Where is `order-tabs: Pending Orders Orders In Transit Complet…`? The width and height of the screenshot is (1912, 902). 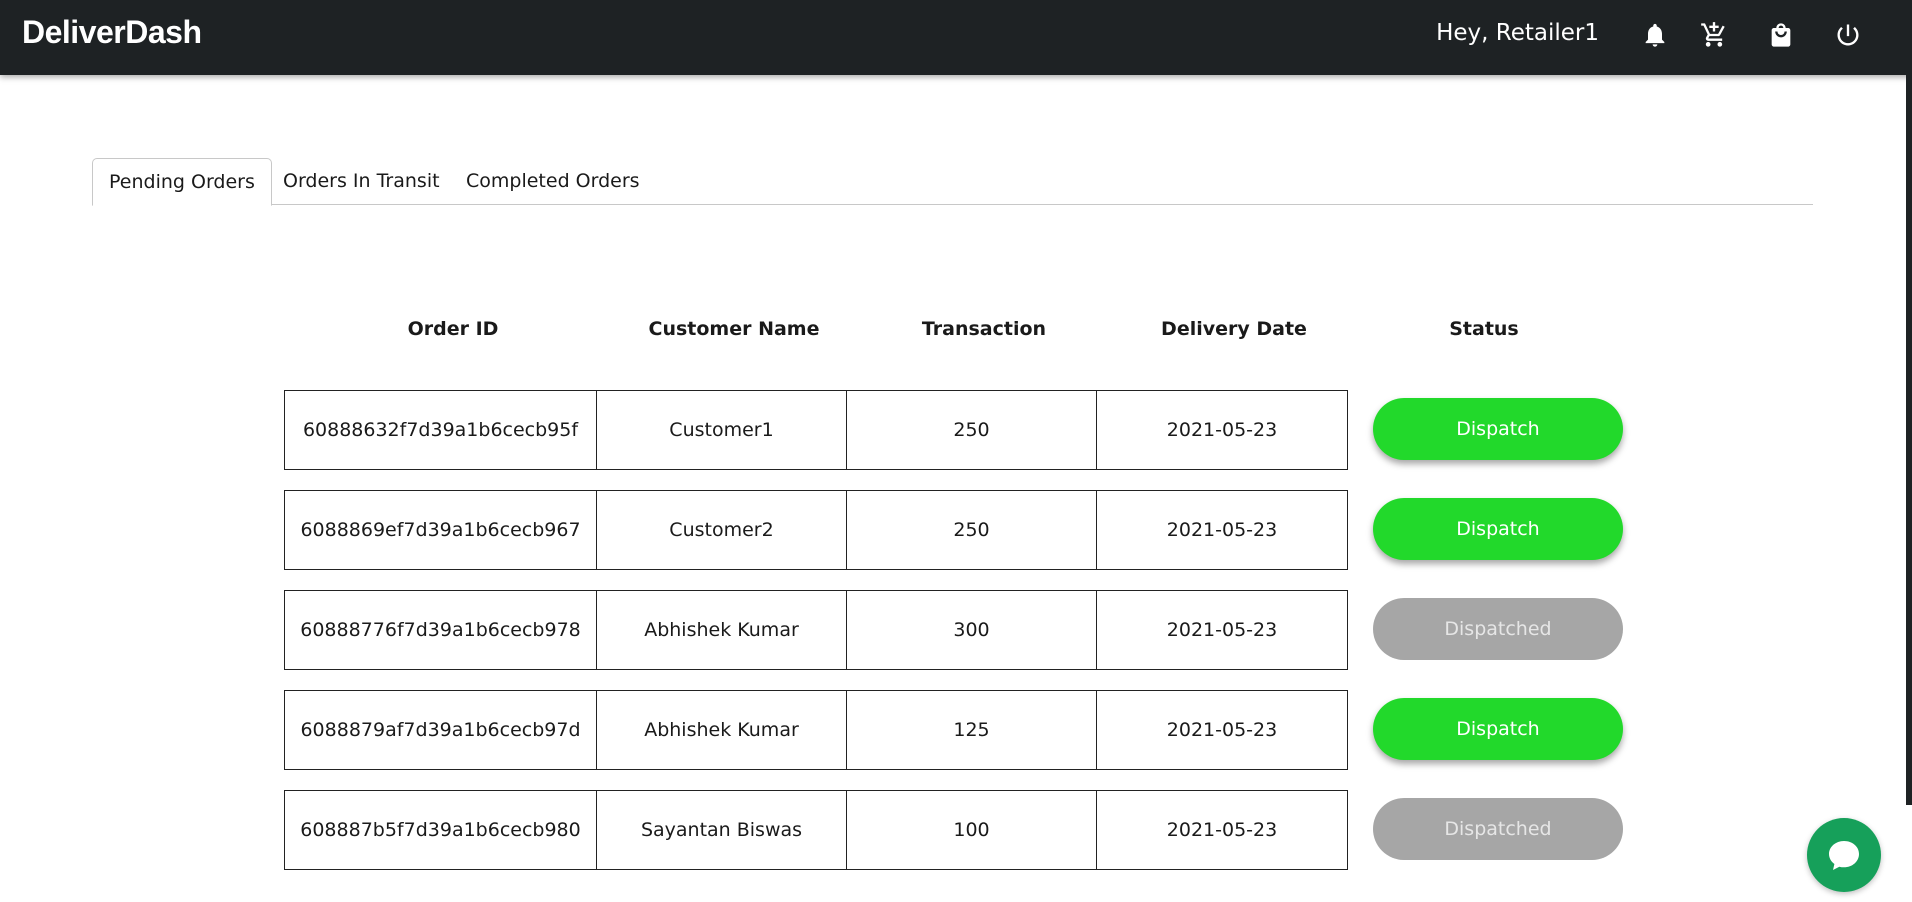 order-tabs: Pending Orders Orders In Transit Complet… is located at coordinates (952, 182).